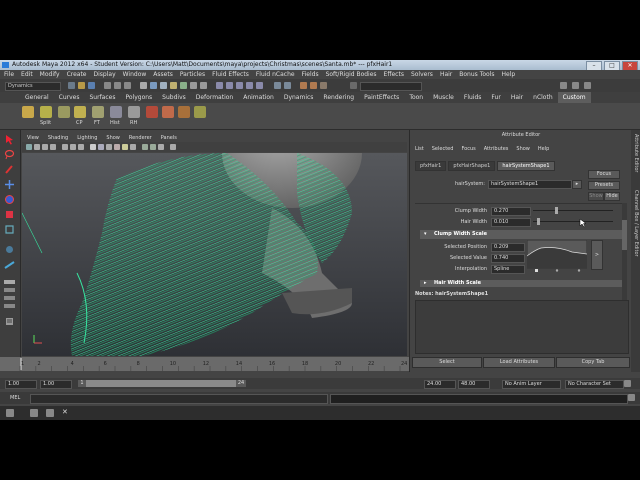 Image resolution: width=640 pixels, height=480 pixels. I want to click on isolate-select-icon, so click(161, 147).